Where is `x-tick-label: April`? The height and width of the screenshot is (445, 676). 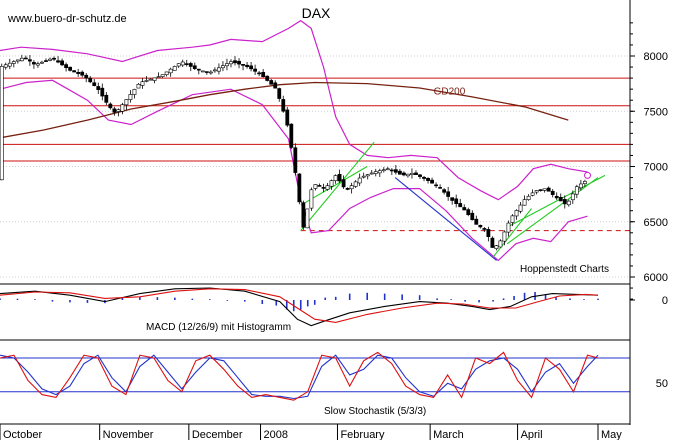
x-tick-label: April is located at coordinates (532, 434).